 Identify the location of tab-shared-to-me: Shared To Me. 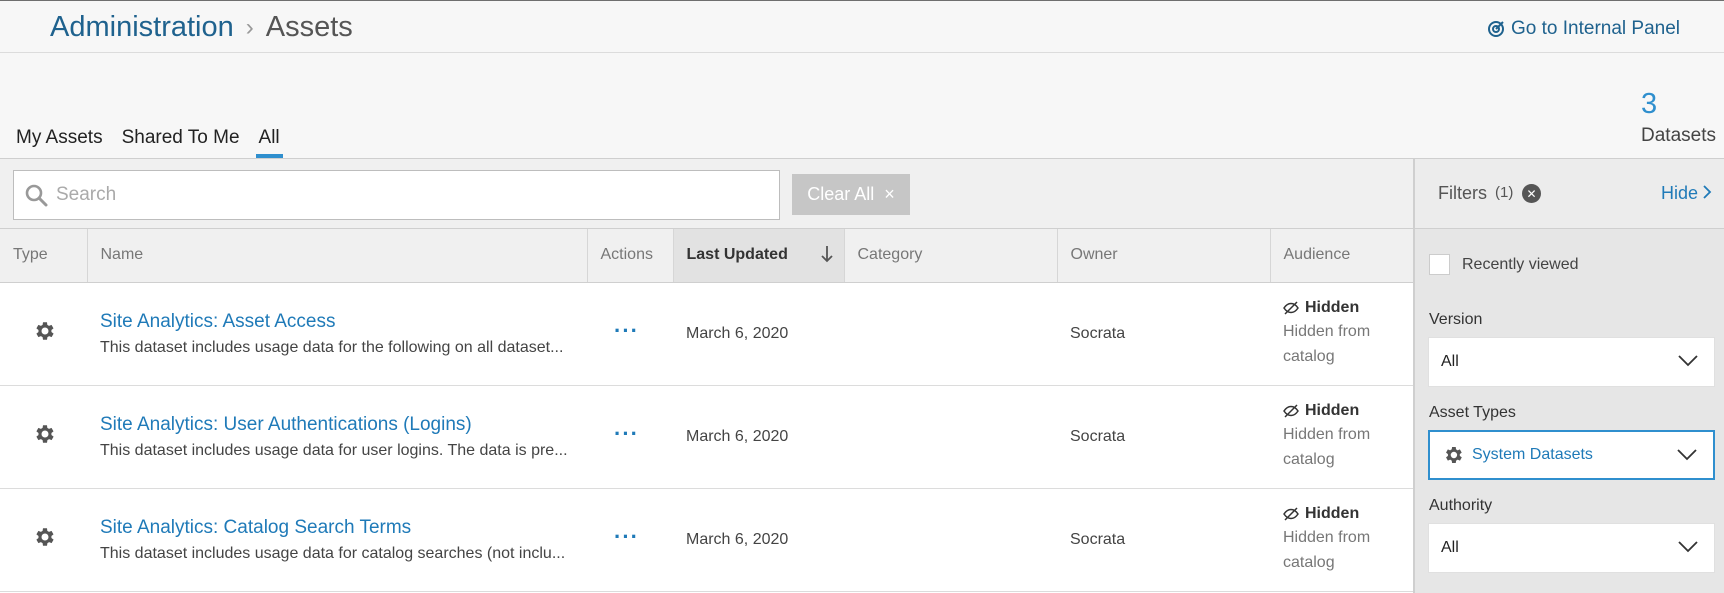
(181, 142).